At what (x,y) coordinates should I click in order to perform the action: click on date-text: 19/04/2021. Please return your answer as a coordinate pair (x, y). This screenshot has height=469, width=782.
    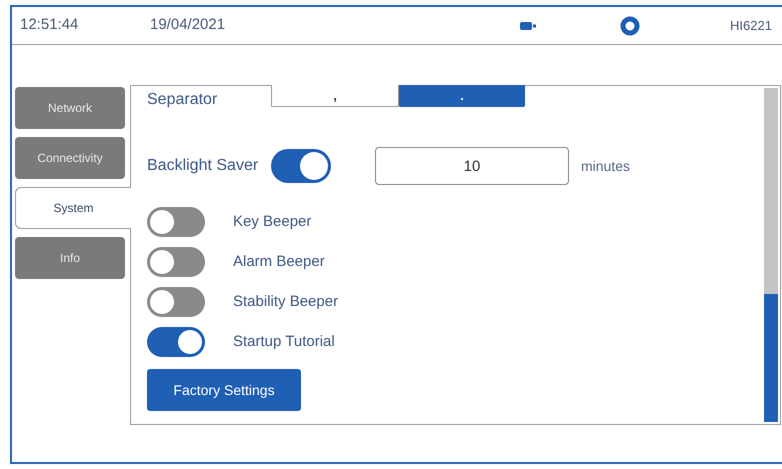
    Looking at the image, I should click on (188, 25).